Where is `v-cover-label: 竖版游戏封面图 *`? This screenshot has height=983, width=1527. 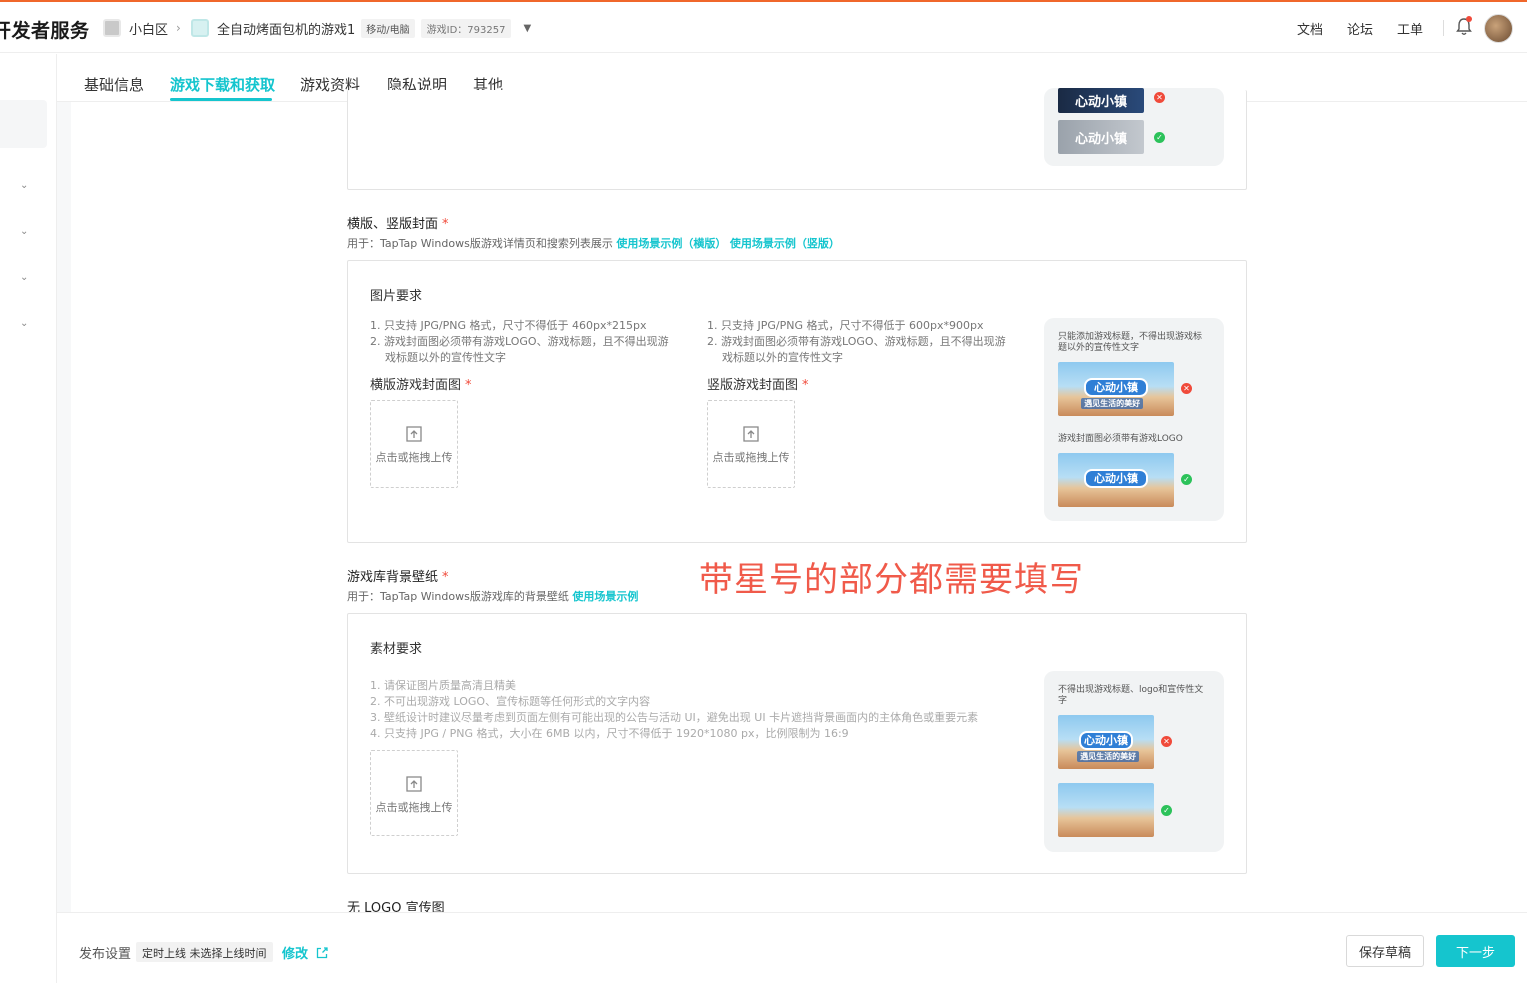 v-cover-label: 竖版游戏封面图 * is located at coordinates (758, 385).